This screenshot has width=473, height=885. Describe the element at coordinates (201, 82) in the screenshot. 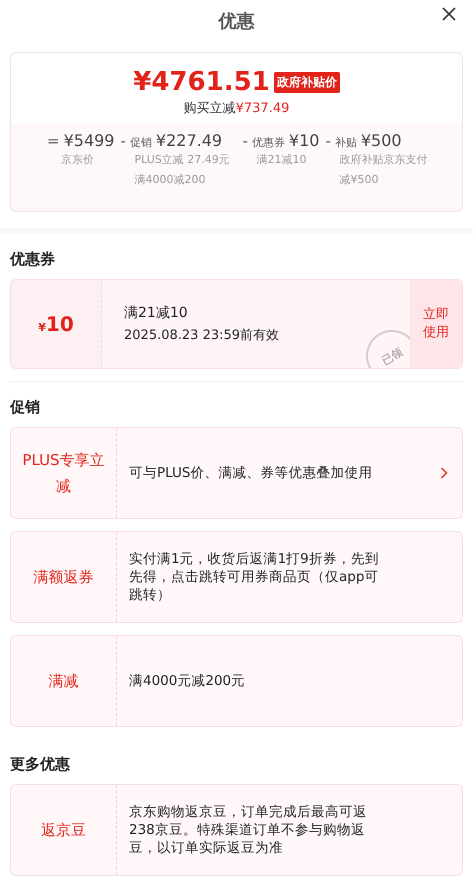

I see `final-price: ¥4761.51` at that location.